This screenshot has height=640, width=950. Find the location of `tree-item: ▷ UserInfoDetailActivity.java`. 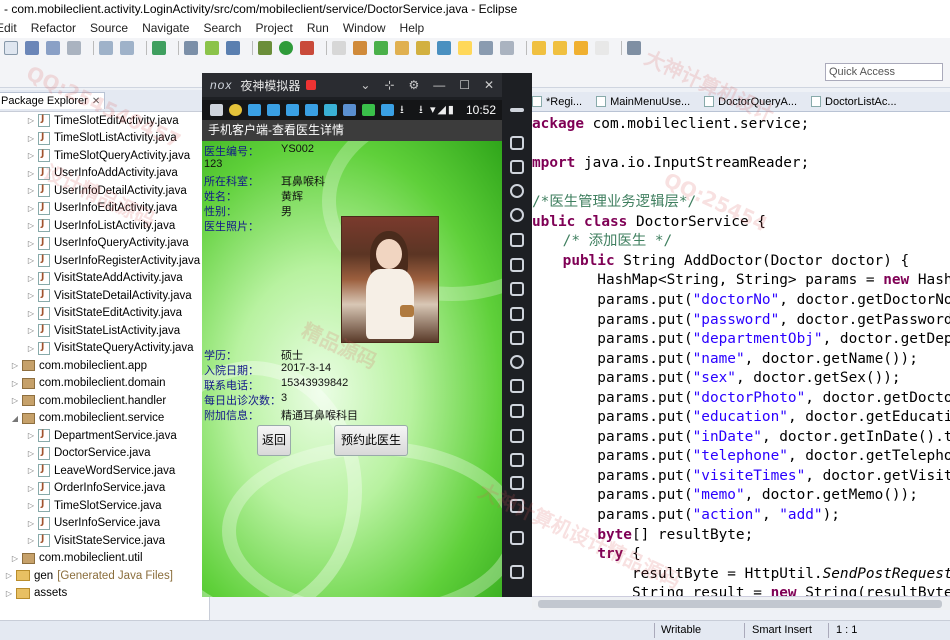

tree-item: ▷ UserInfoDetailActivity.java is located at coordinates (104, 191).